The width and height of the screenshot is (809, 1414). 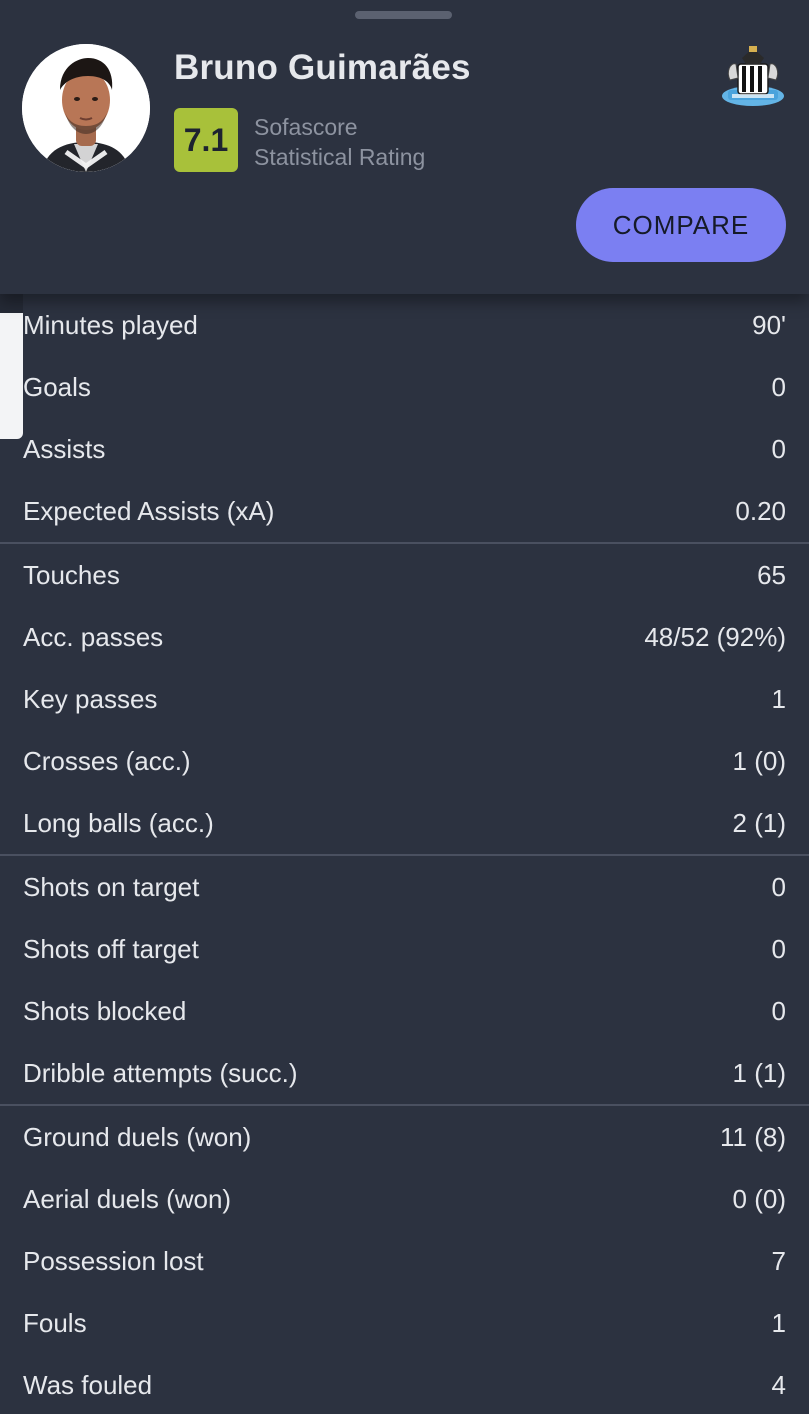 What do you see at coordinates (11, 376) in the screenshot?
I see `side-drawer-tab-light` at bounding box center [11, 376].